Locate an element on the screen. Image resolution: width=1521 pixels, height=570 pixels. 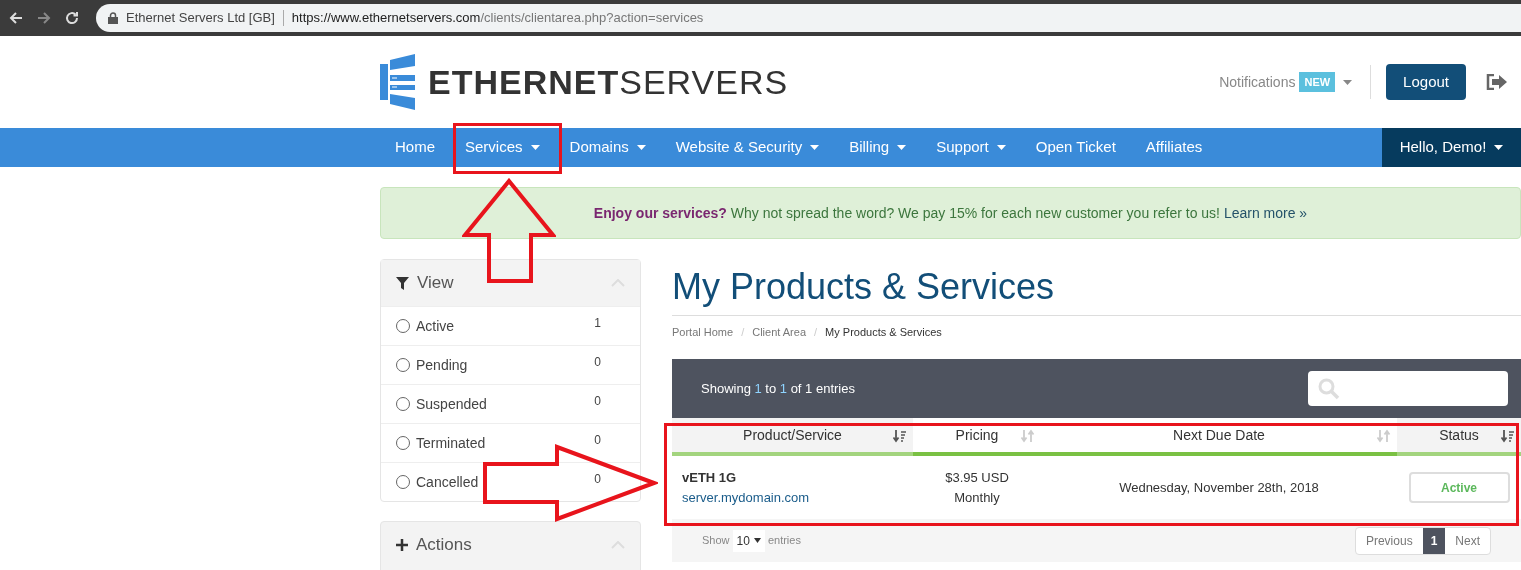
page-size-select: 10 is located at coordinates (748, 540).